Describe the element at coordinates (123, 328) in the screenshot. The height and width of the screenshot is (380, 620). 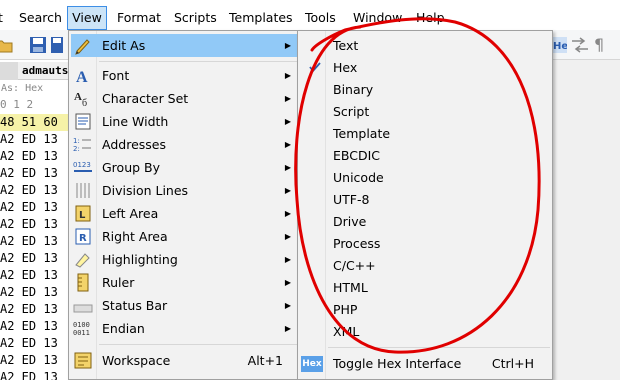
I see `menu-item-label: Endian` at that location.